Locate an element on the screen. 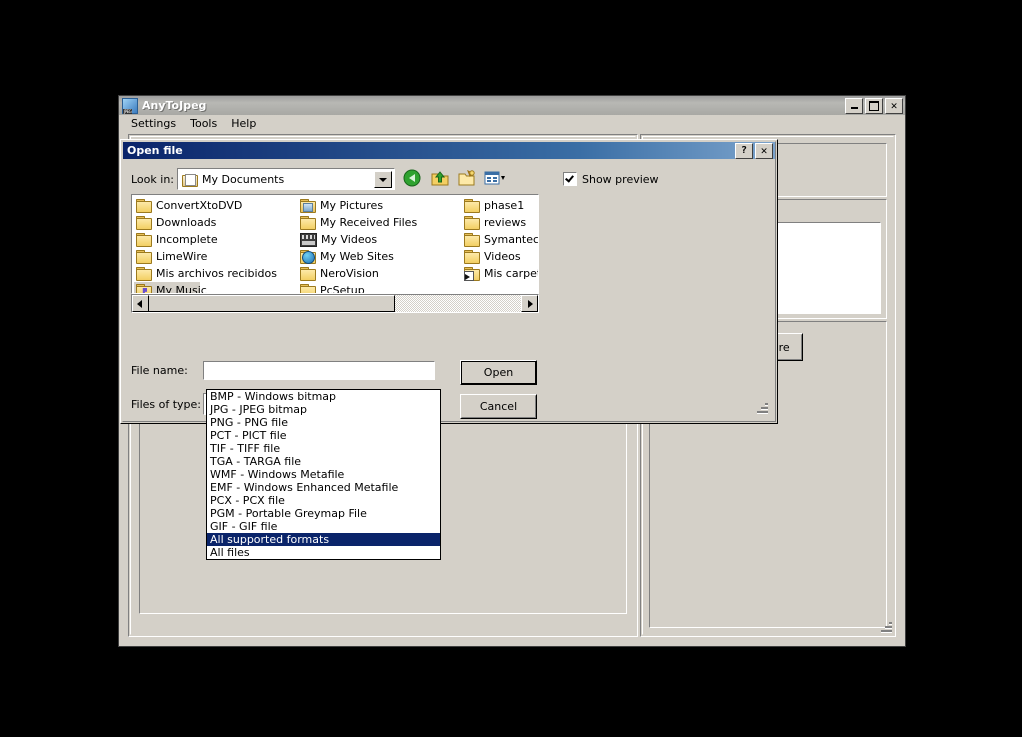 This screenshot has width=1022, height=737. list-item-label: Downloads is located at coordinates (186, 222).